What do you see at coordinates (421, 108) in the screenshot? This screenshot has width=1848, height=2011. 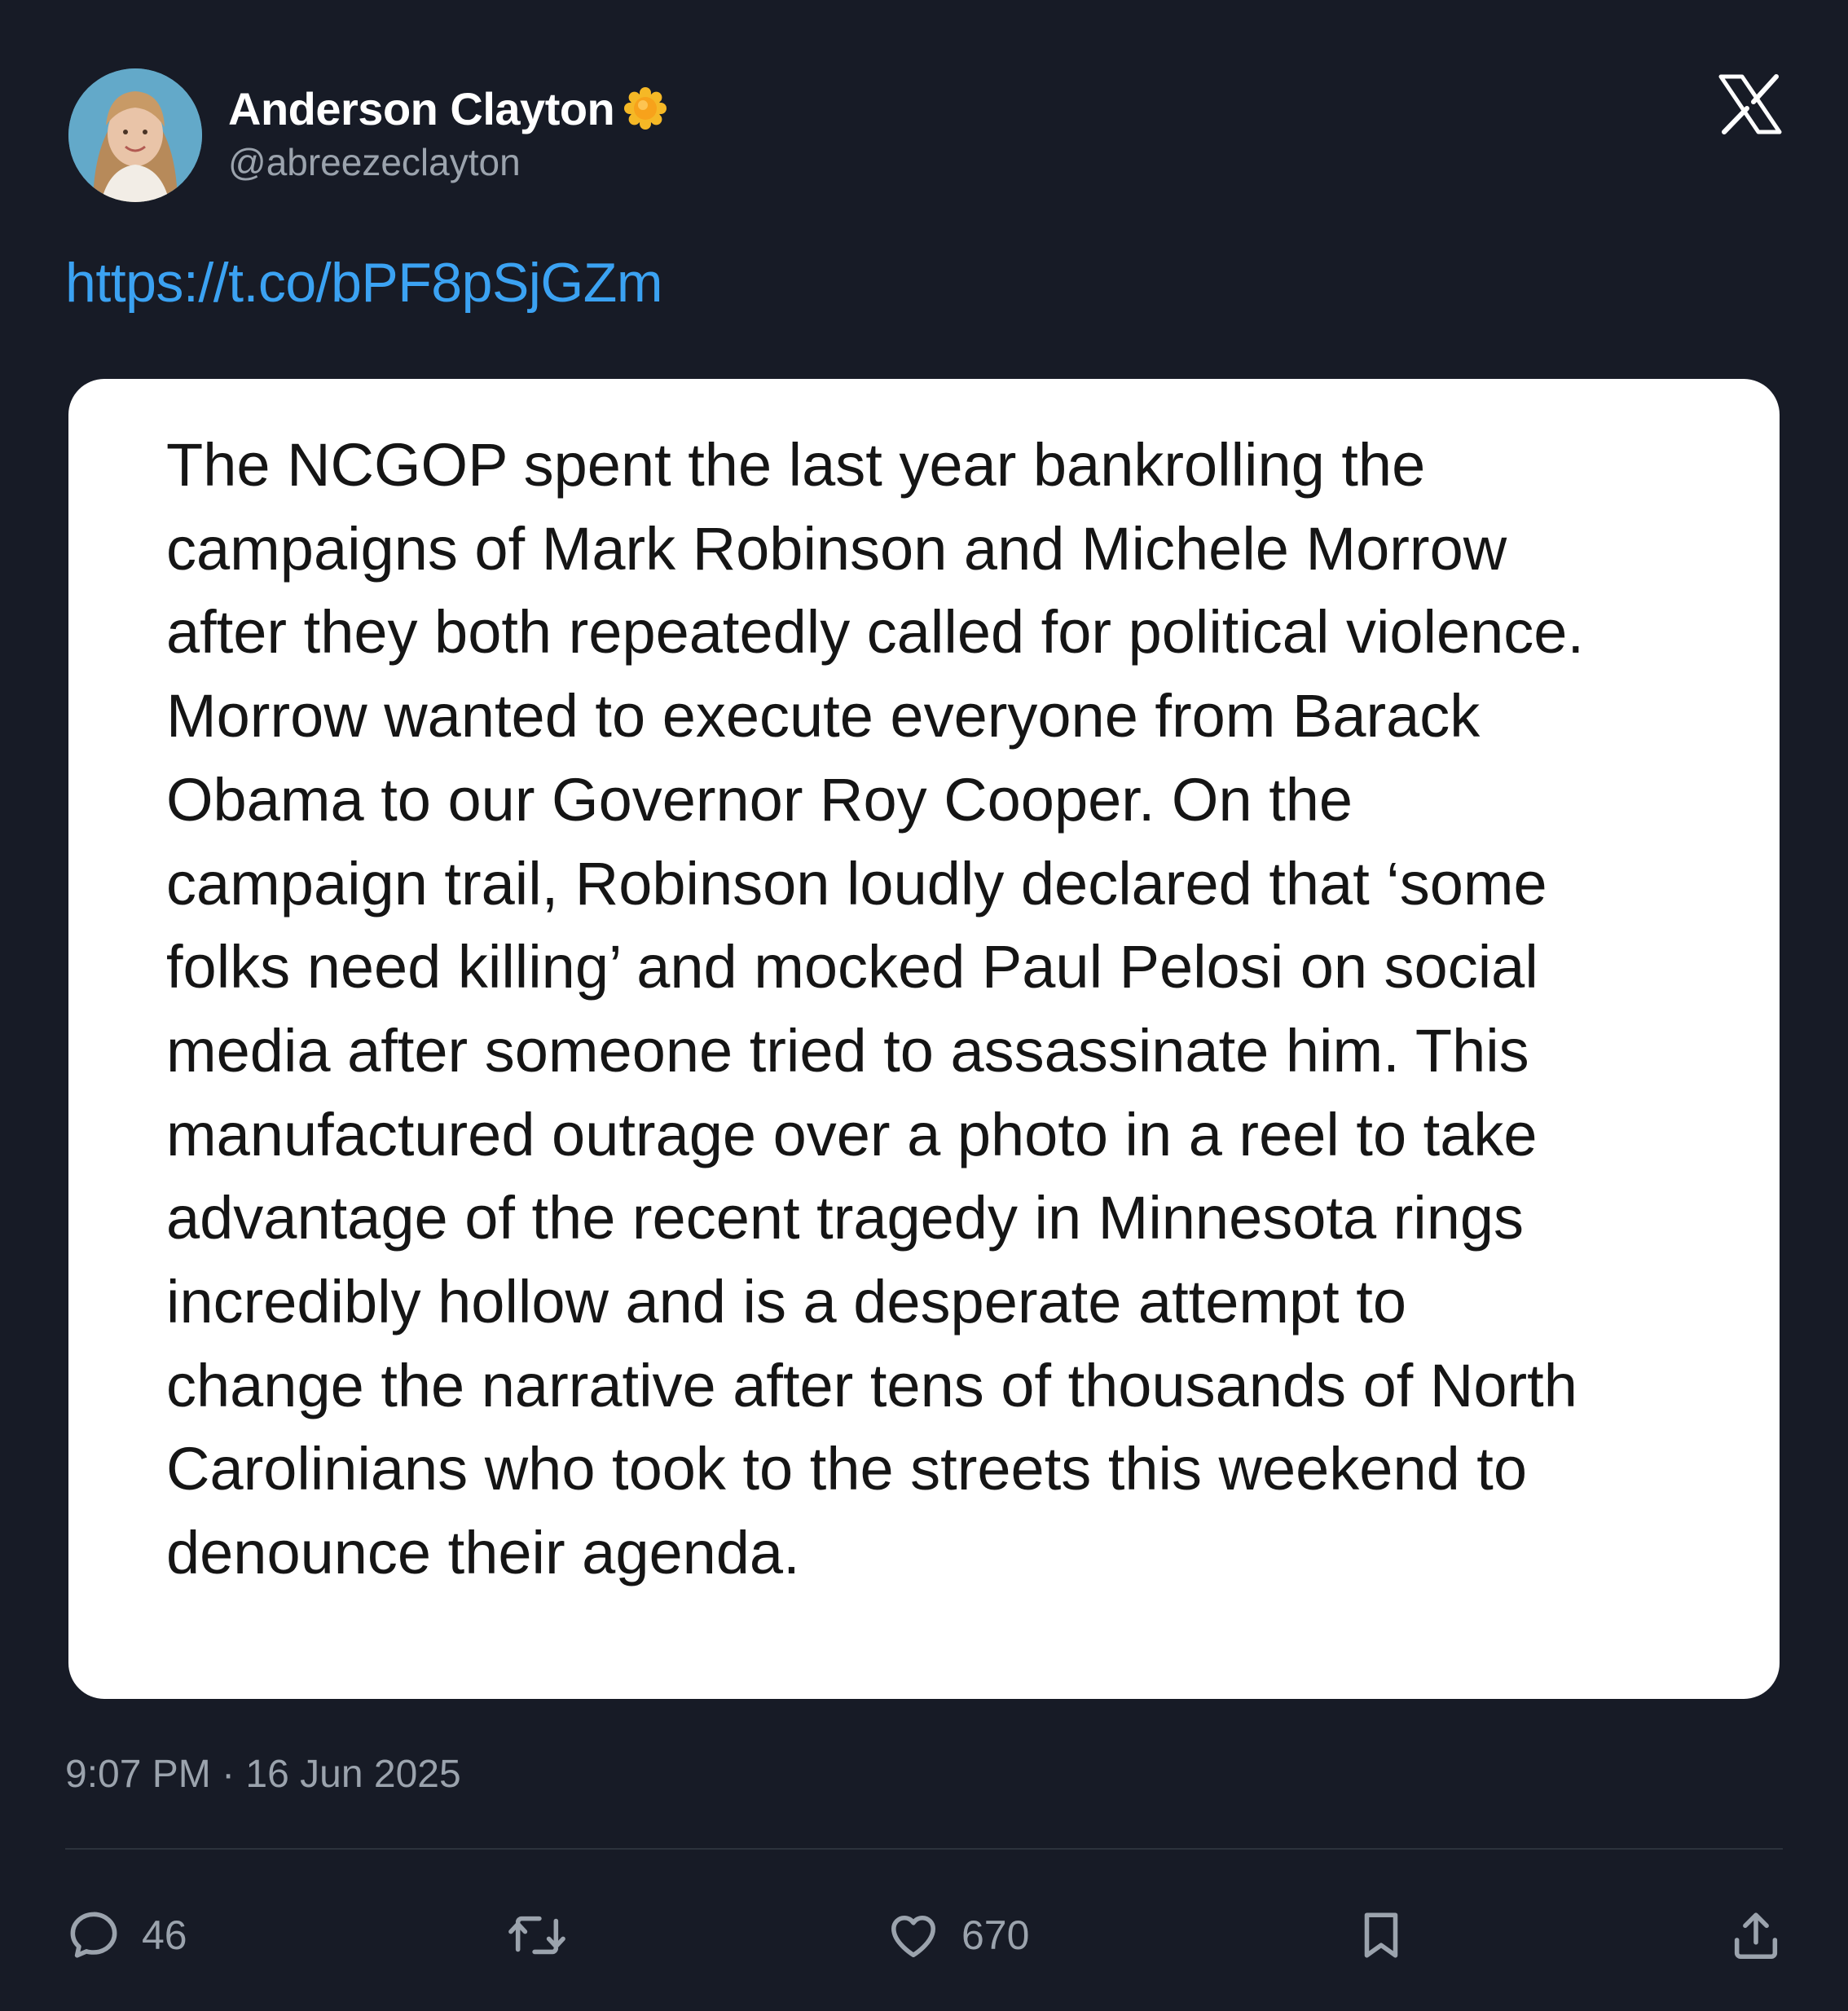 I see `display-name: Anderson Clayton` at bounding box center [421, 108].